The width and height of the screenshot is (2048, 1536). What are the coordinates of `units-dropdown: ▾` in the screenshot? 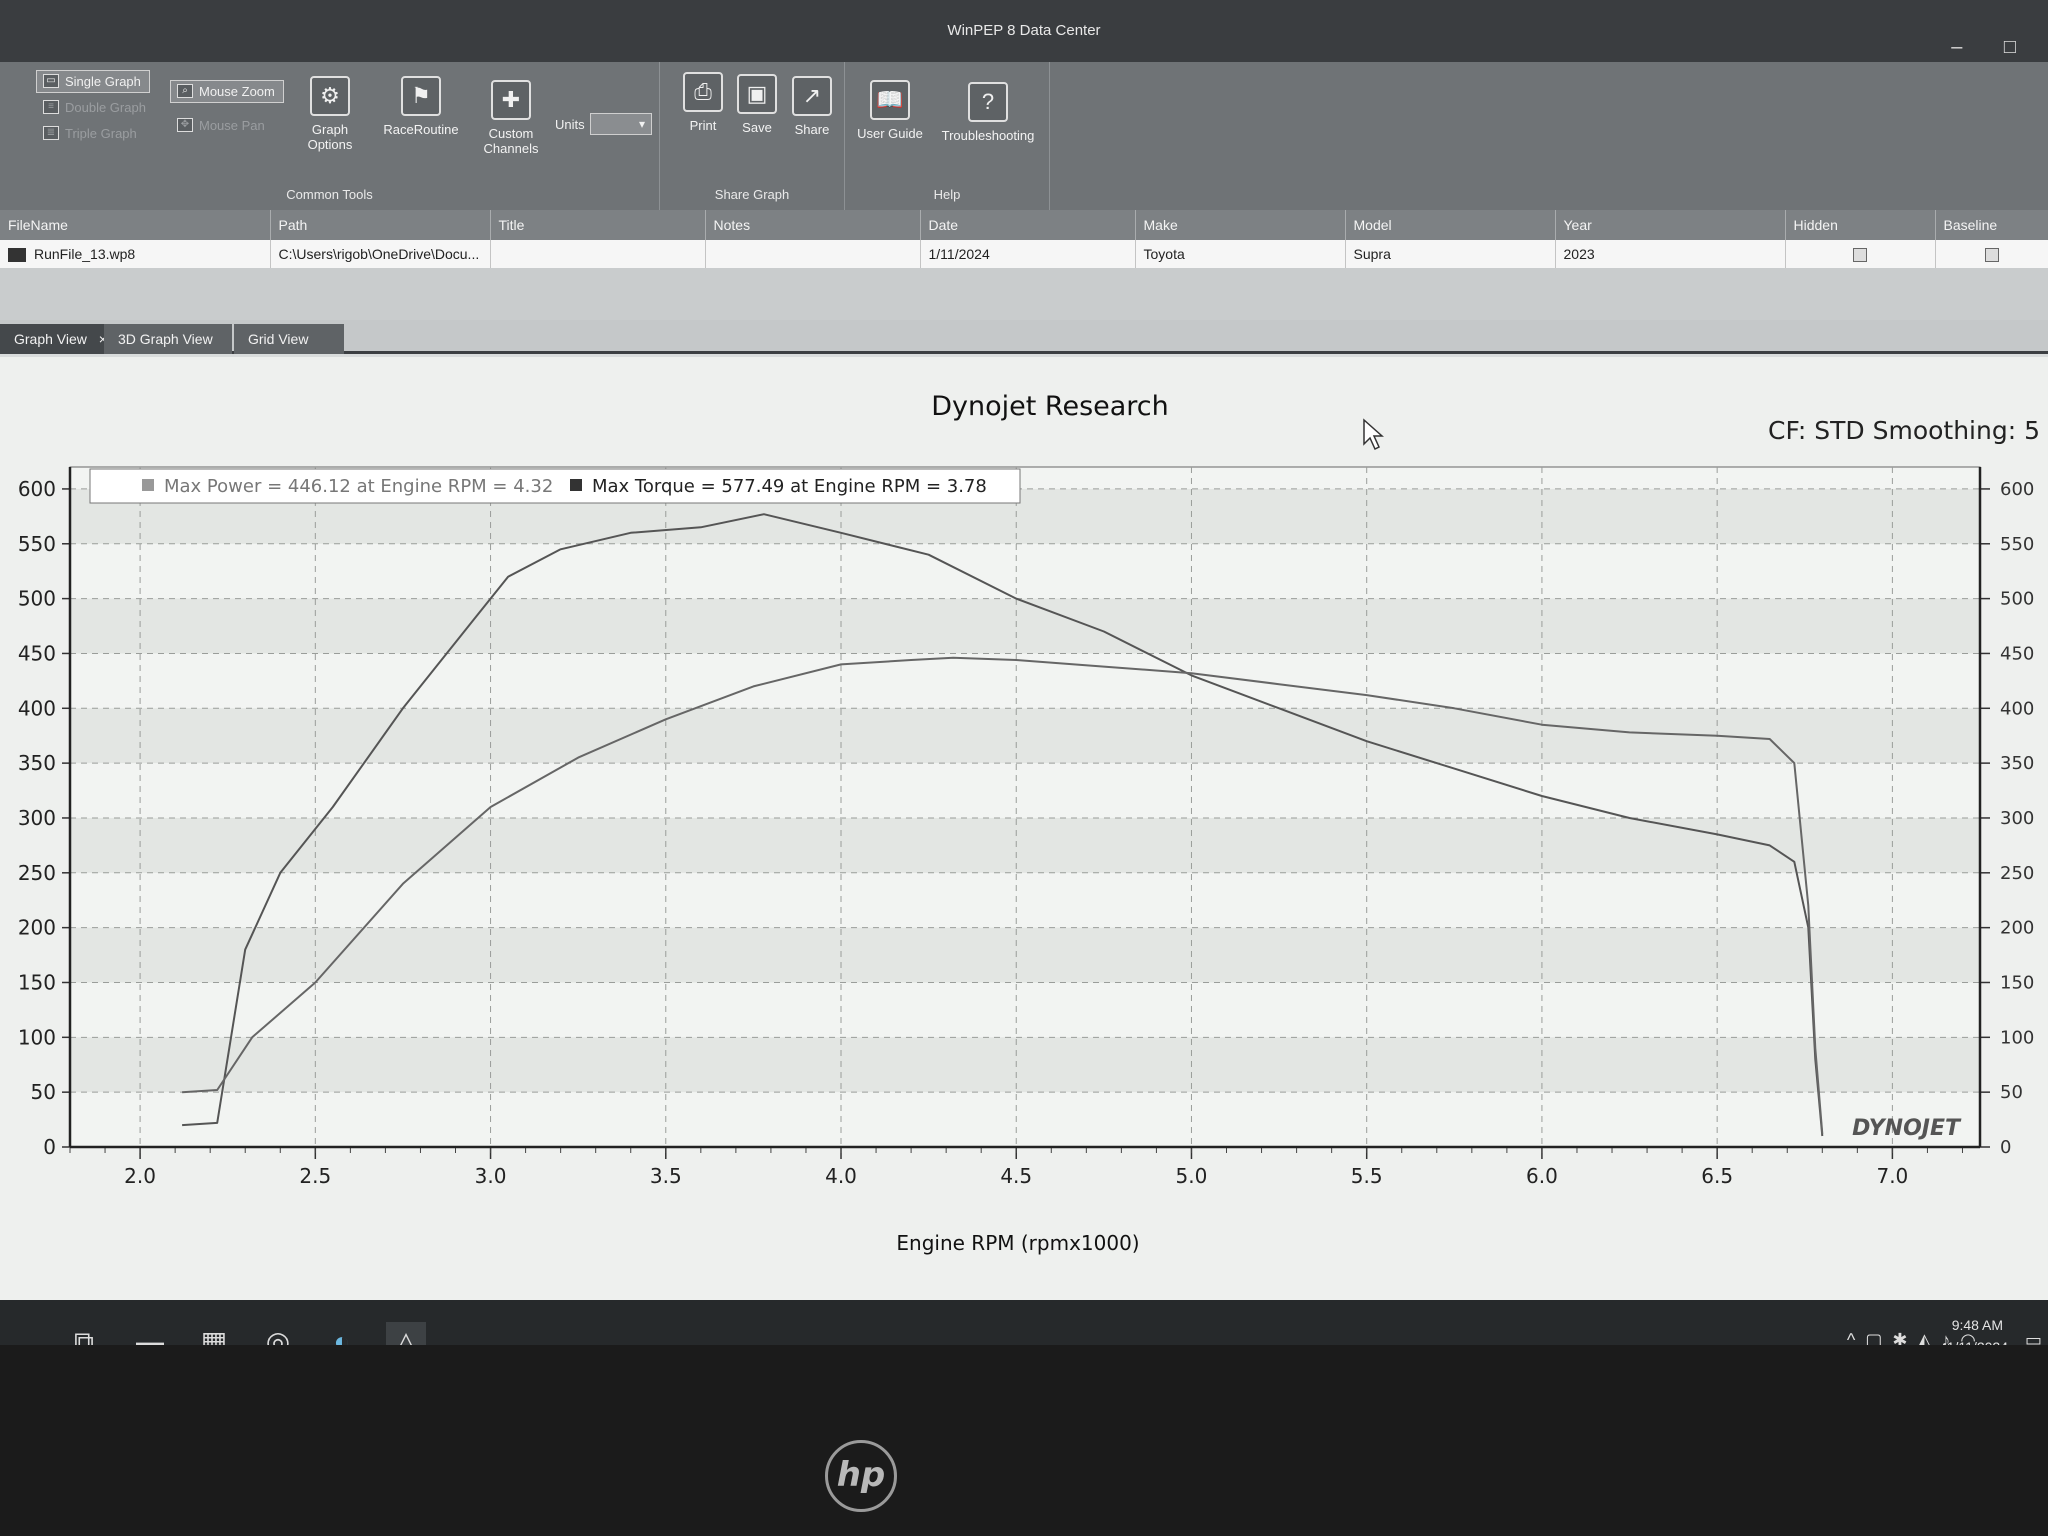 It's located at (621, 124).